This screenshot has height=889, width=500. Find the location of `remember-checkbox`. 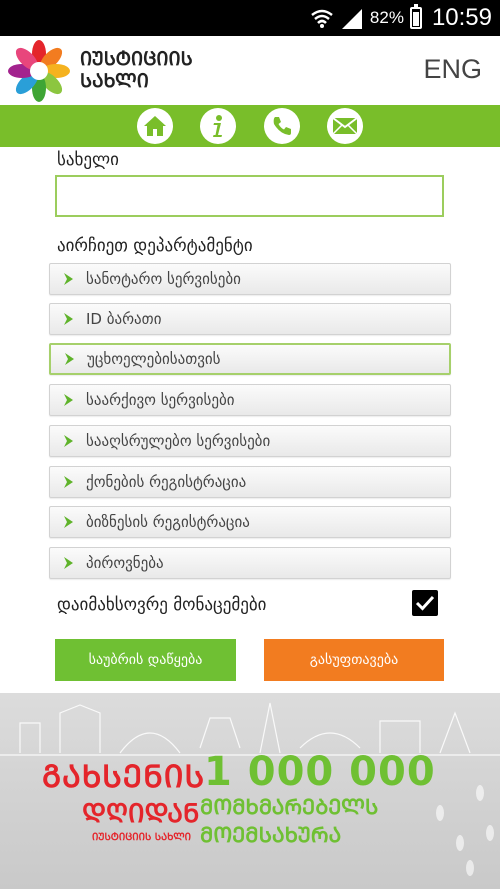

remember-checkbox is located at coordinates (425, 603).